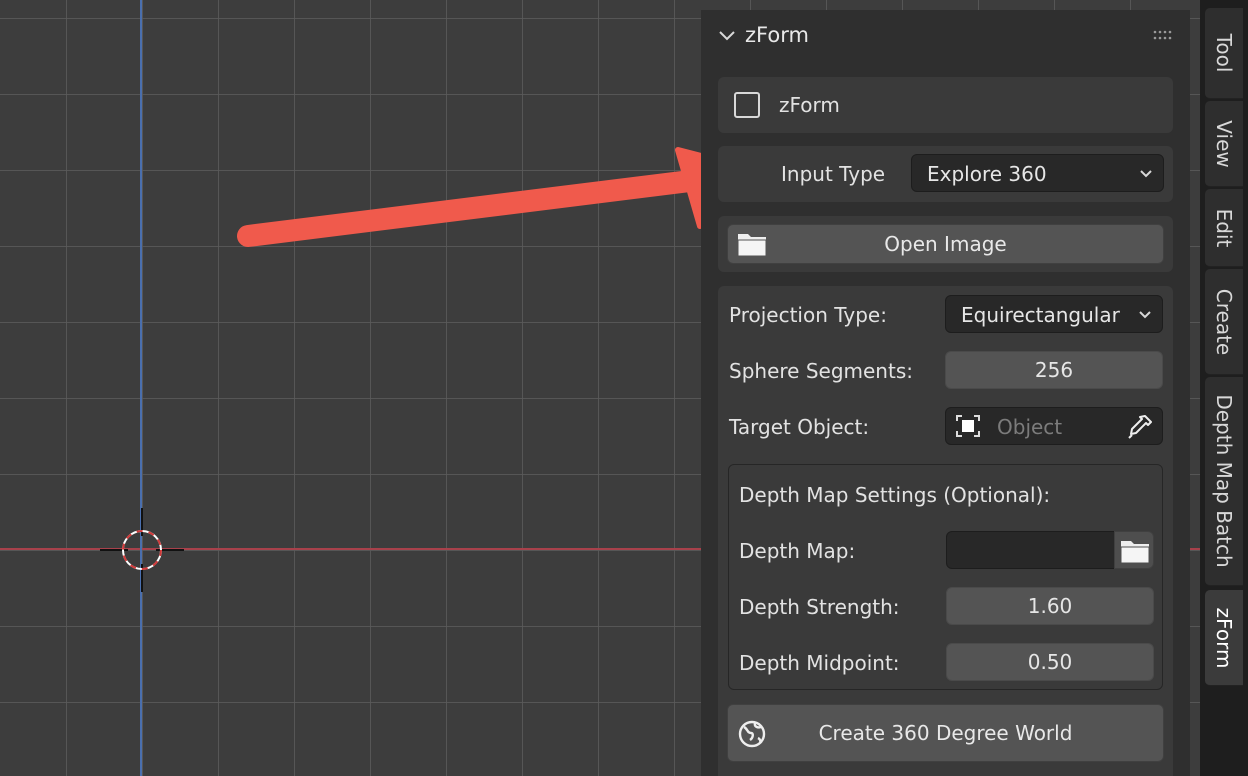 The height and width of the screenshot is (776, 1248). I want to click on input-type-row: Input Type Explore 360, so click(945, 174).